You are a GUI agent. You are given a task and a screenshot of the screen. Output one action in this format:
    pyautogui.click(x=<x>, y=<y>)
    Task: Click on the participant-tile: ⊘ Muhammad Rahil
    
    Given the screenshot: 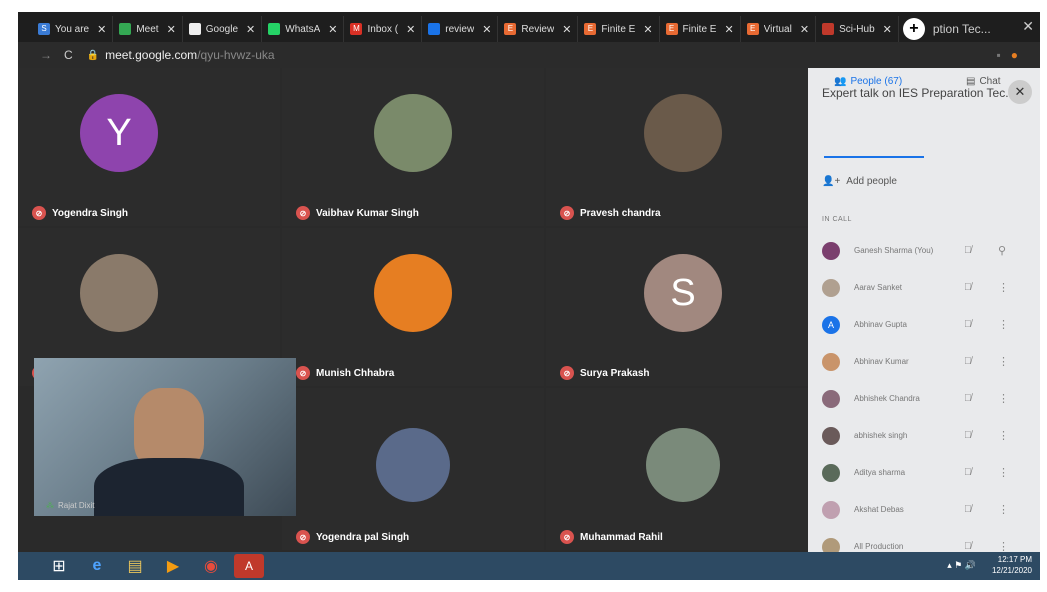 What is the action you would take?
    pyautogui.click(x=677, y=469)
    